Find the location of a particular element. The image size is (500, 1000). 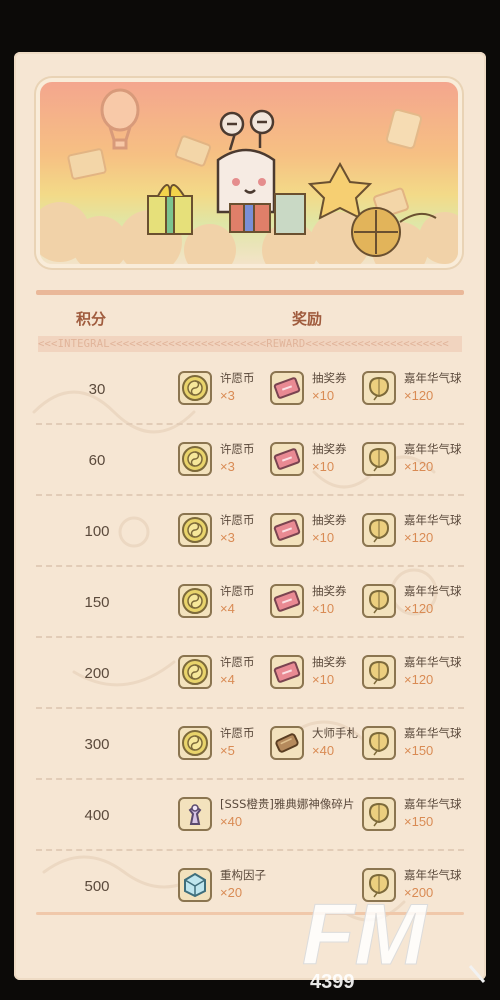

reward-name: 大师手札 is located at coordinates (335, 733).